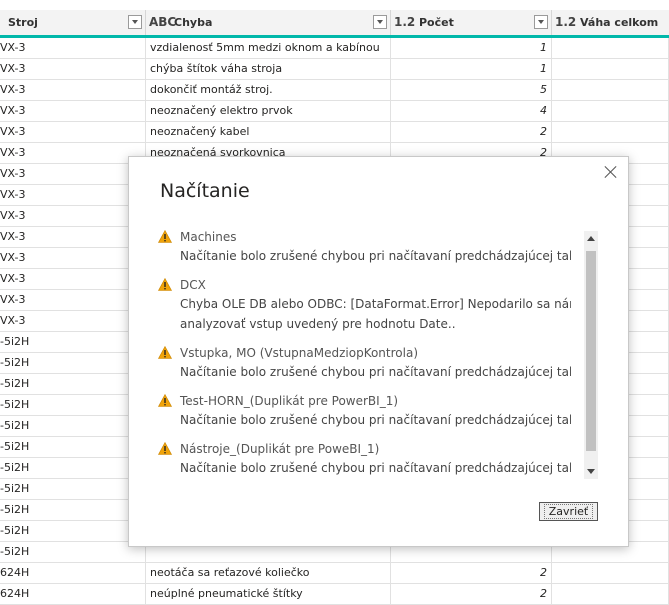 The height and width of the screenshot is (605, 669). I want to click on scroll-down-icon, so click(591, 471).